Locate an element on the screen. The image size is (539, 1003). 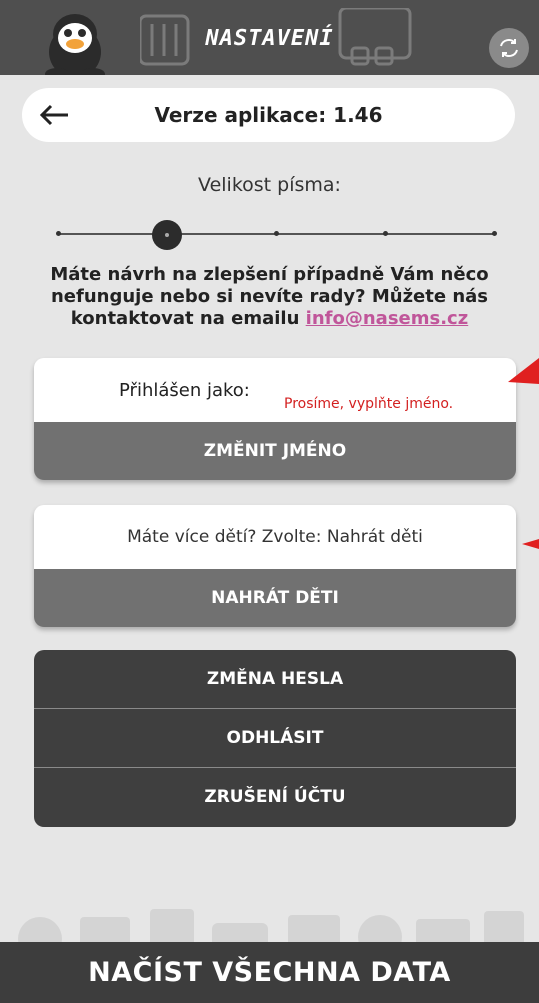
contact-email-link: info@nasems.cz is located at coordinates (387, 318).